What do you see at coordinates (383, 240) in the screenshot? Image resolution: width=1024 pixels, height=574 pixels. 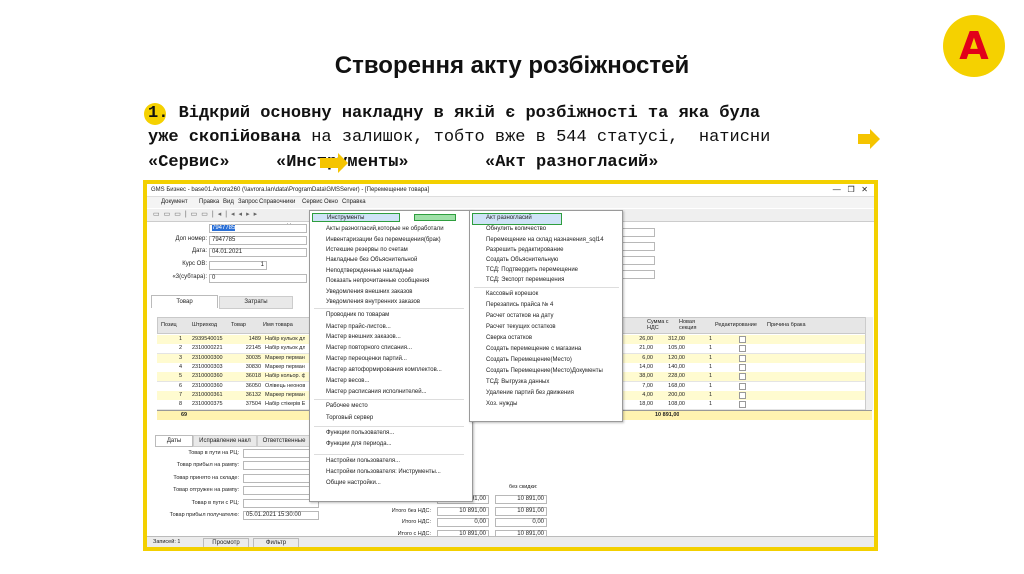 I see `service-menu-item: Инвентаризации без перемещения(брак)` at bounding box center [383, 240].